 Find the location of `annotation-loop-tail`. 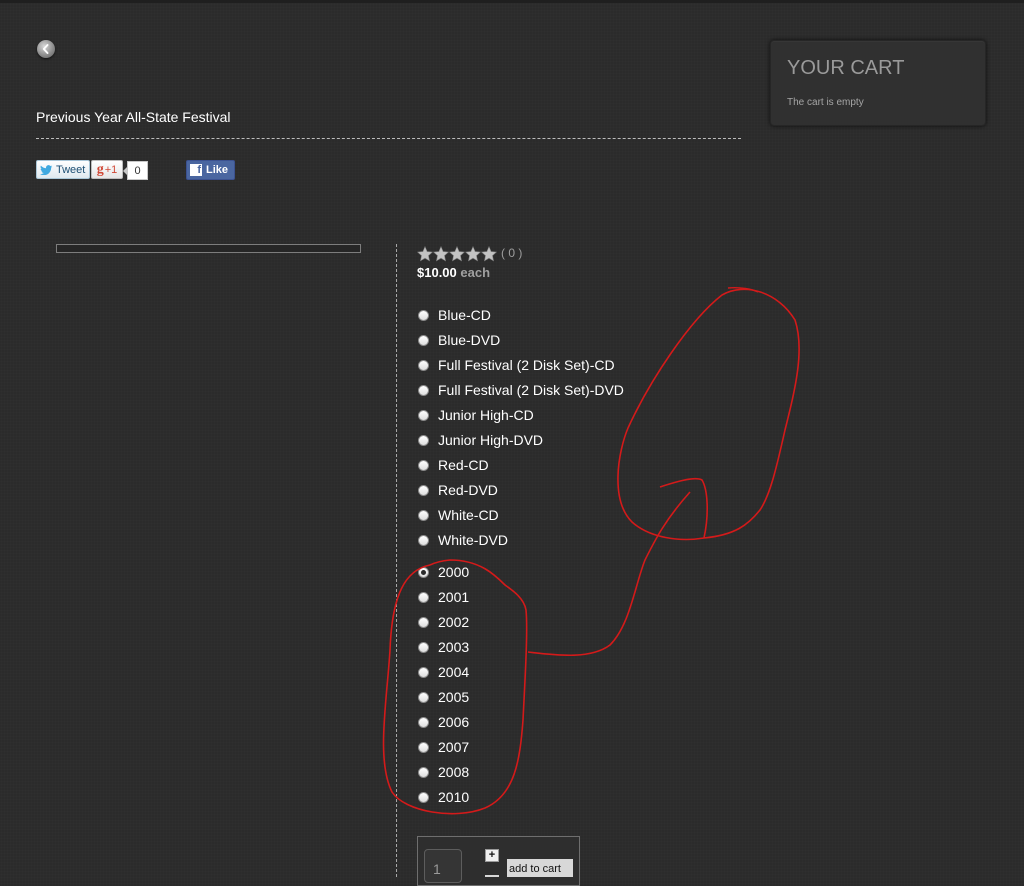

annotation-loop-tail is located at coordinates (743, 290).